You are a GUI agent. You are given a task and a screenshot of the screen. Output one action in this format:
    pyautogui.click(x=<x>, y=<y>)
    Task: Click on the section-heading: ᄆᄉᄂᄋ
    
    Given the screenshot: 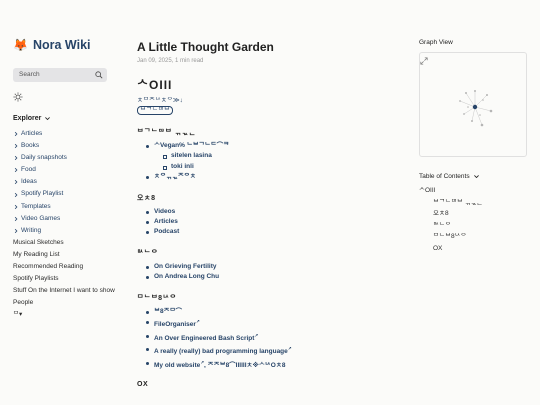 What is the action you would take?
    pyautogui.click(x=148, y=253)
    